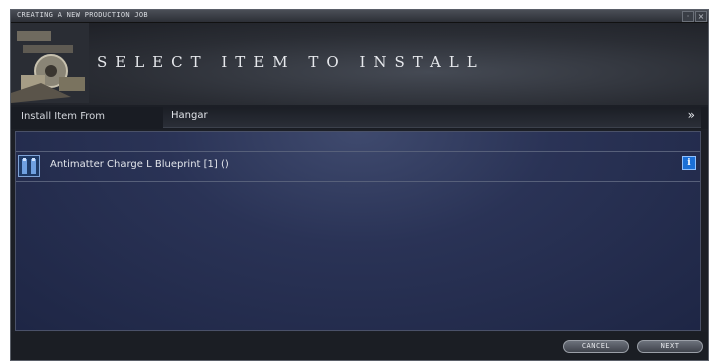 Image resolution: width=709 pixels, height=361 pixels. I want to click on install-source-row: Install Item From Hangar », so click(359, 118).